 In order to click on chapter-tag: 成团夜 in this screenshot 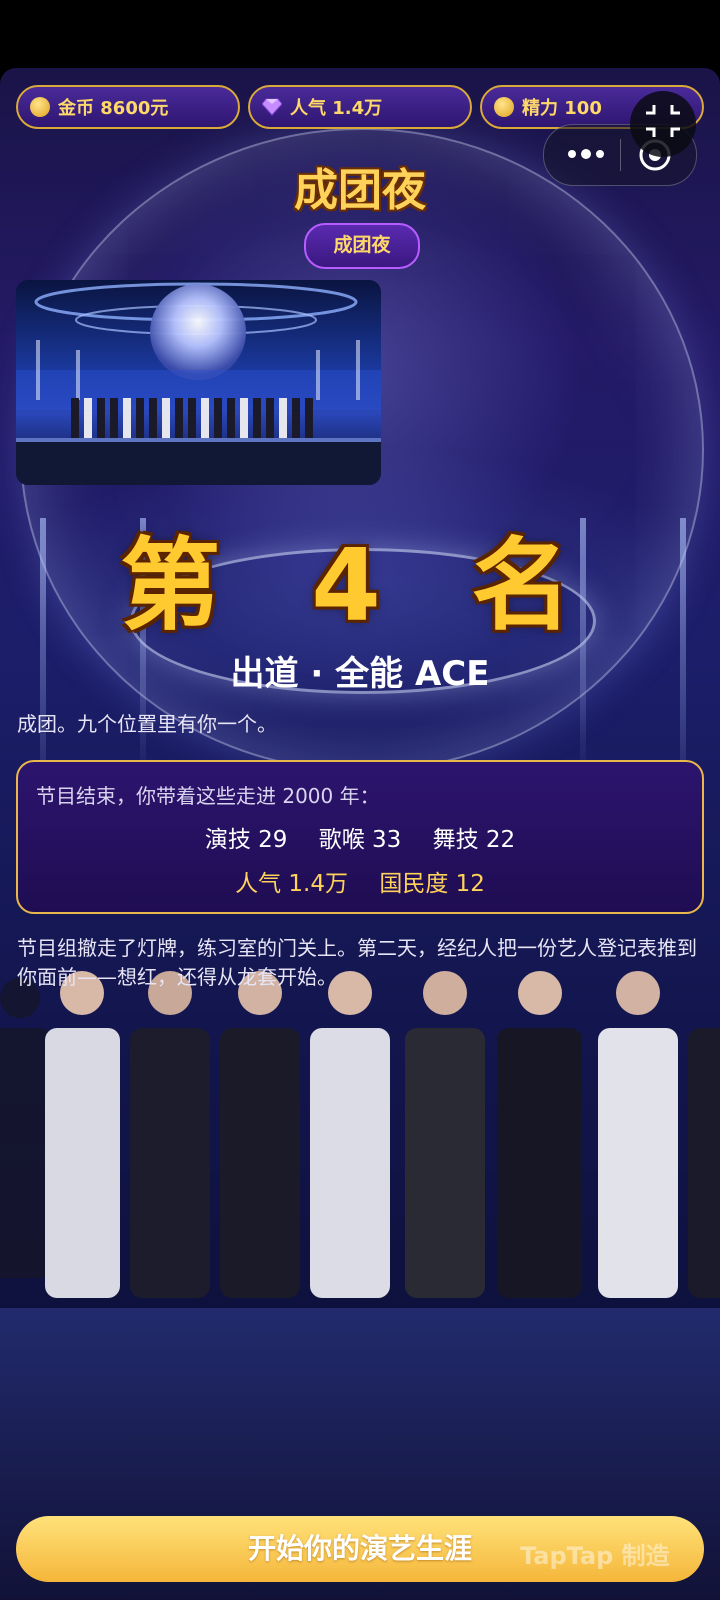, I will do `click(362, 246)`.